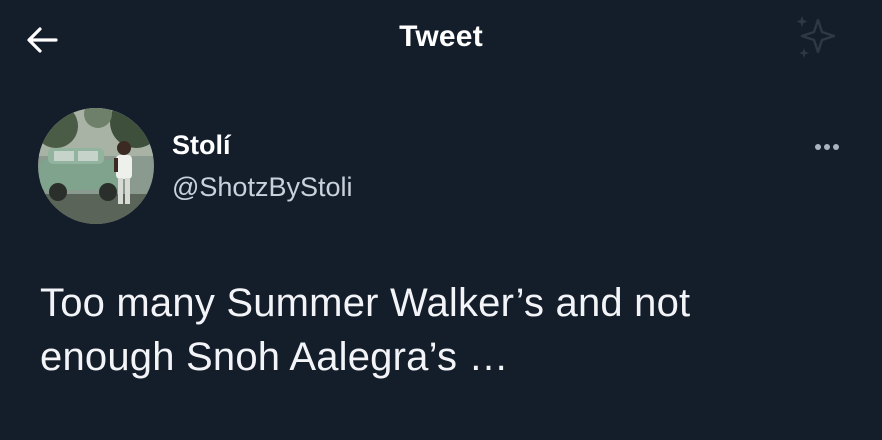 This screenshot has width=882, height=440. I want to click on tweet-text-line: Too many Summer Walker’s and not, so click(365, 303).